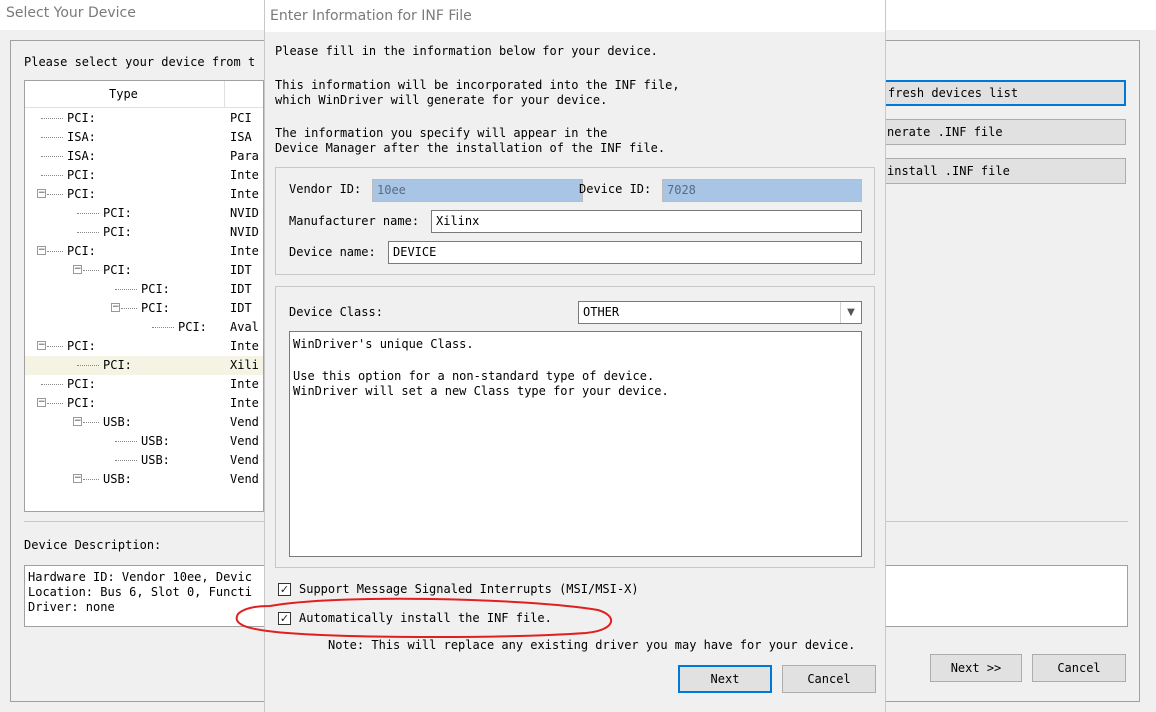 The image size is (1156, 712). I want to click on device-description-label: Device Description:, so click(93, 545).